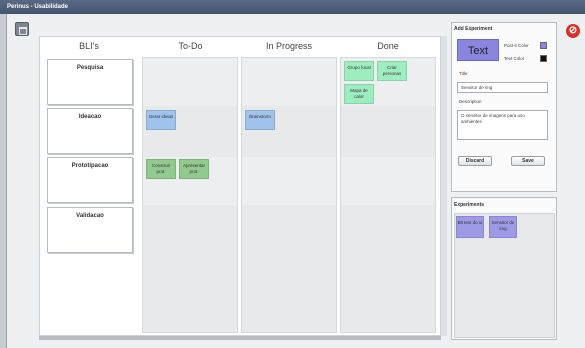 Image resolution: width=585 pixels, height=348 pixels. I want to click on post-it-color-swatch, so click(543, 45).